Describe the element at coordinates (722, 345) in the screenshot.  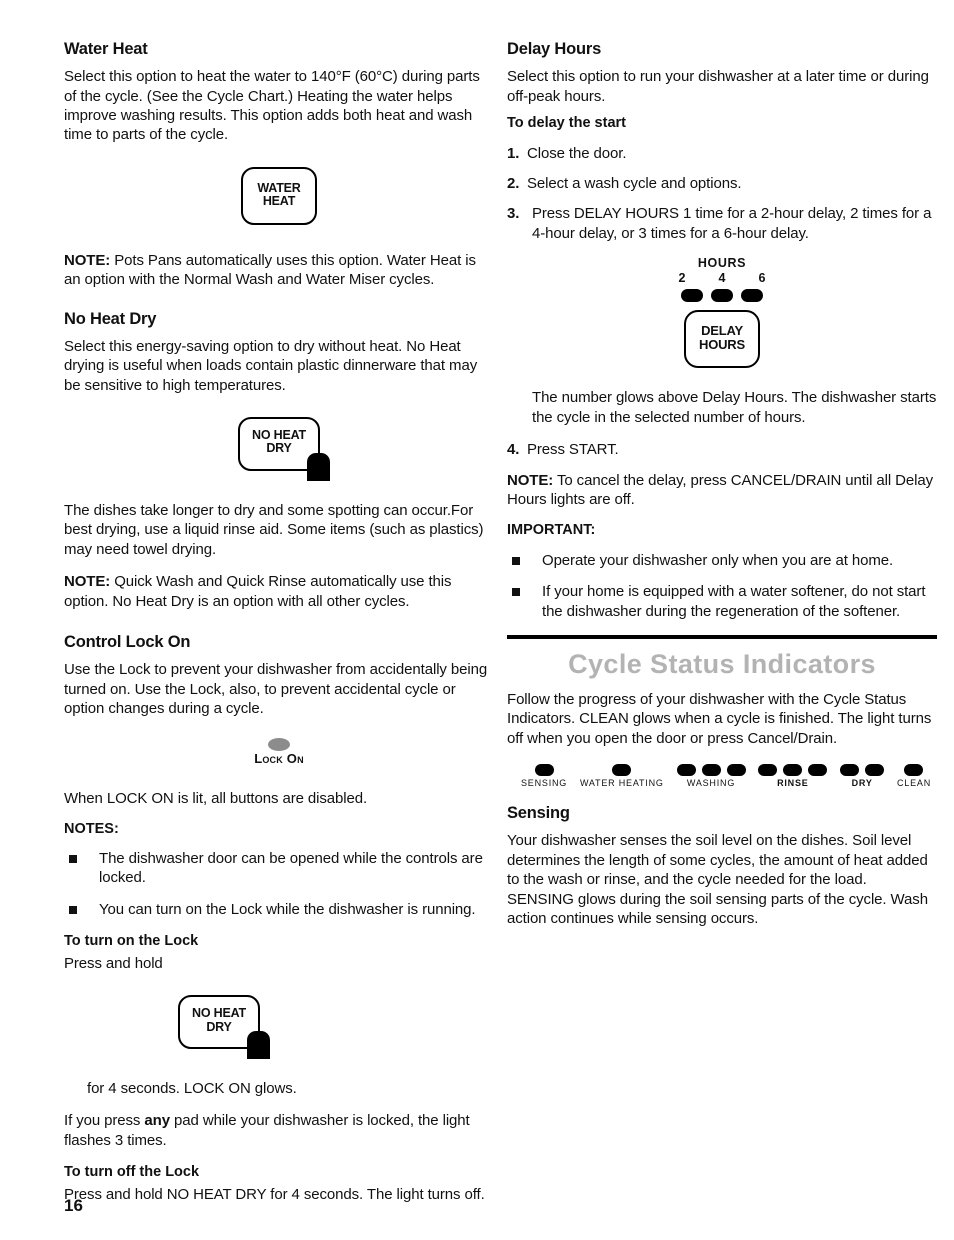
I see `delay-hours-button-label-2: HOURS` at that location.